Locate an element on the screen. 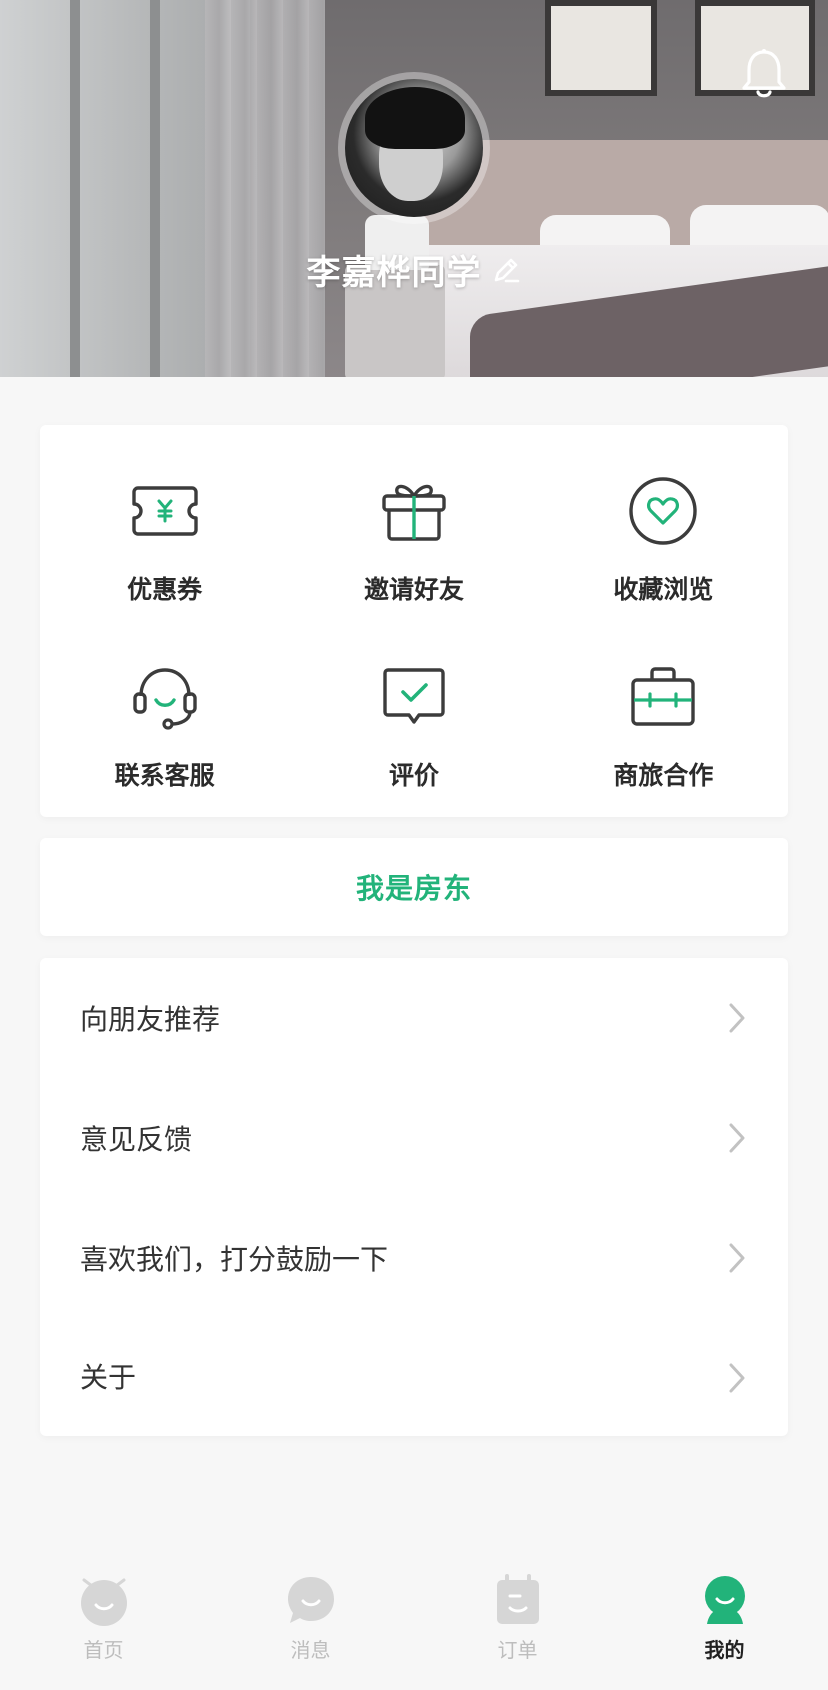 This screenshot has height=1690, width=828. quick-action-review: 评价 is located at coordinates (413, 753).